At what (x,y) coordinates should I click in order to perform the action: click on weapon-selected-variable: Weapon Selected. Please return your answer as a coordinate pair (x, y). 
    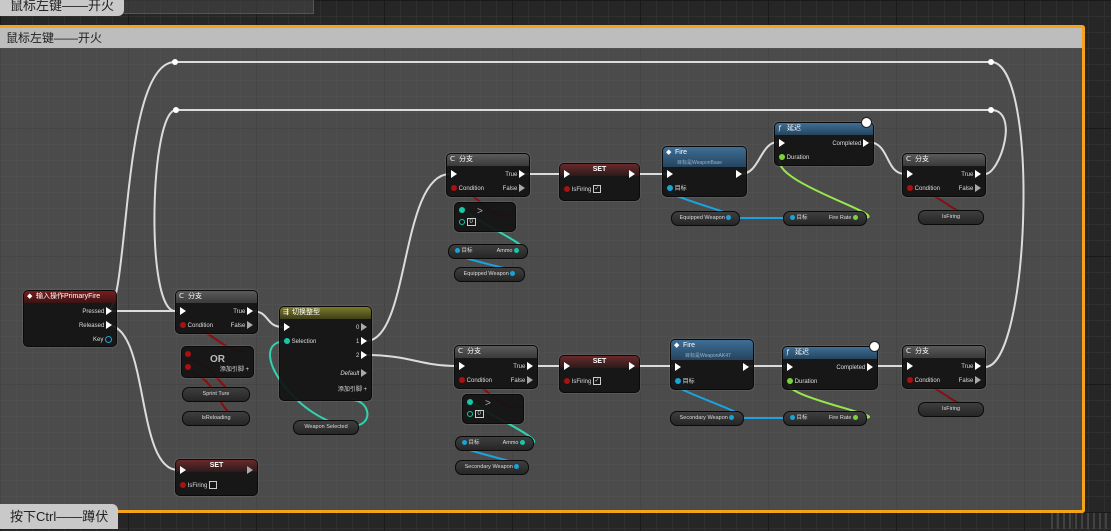
    Looking at the image, I should click on (326, 427).